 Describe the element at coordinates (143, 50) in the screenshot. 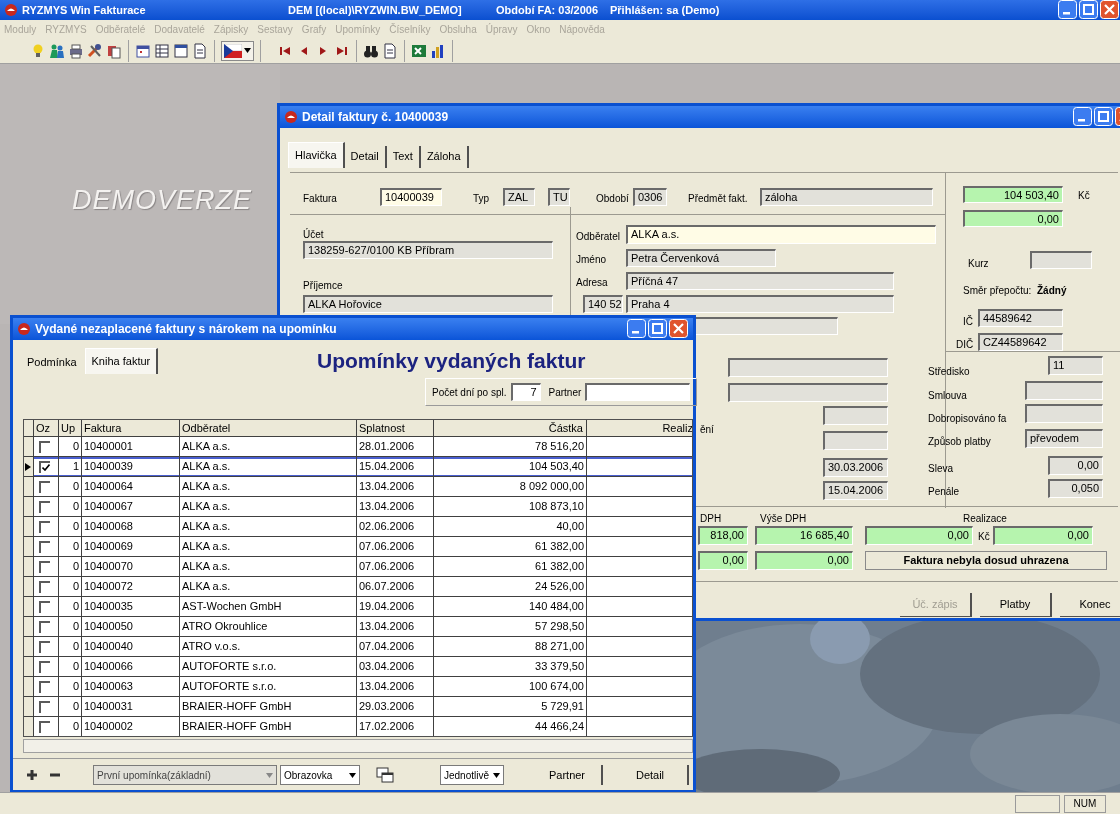

I see `calendar-icon` at that location.